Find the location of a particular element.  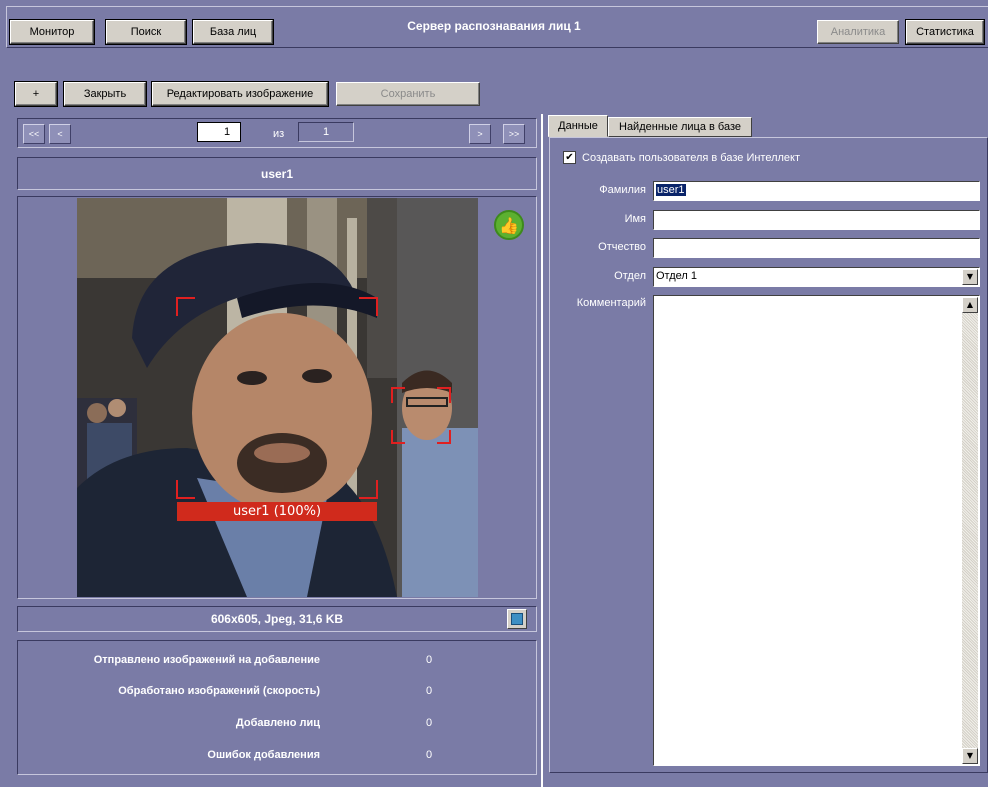

name-label: Имя is located at coordinates (635, 219).